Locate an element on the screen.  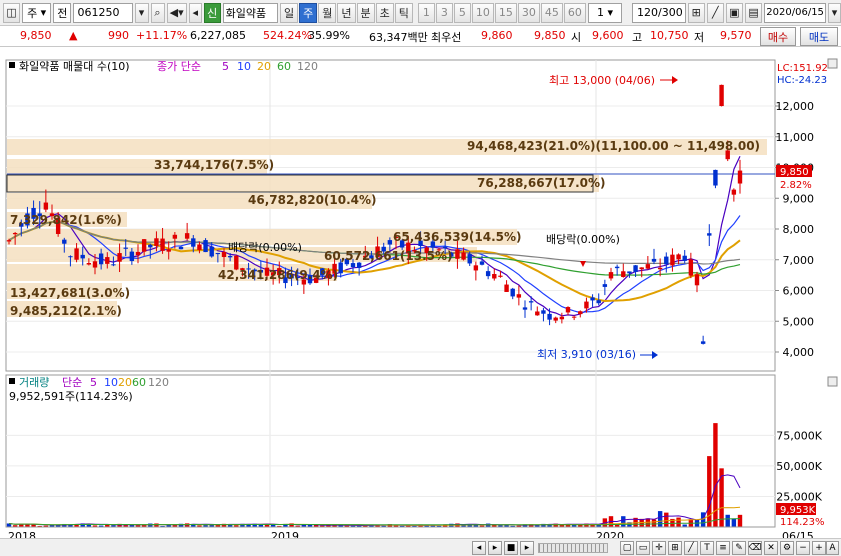
date-input: 2020/06/15 is located at coordinates (795, 12).